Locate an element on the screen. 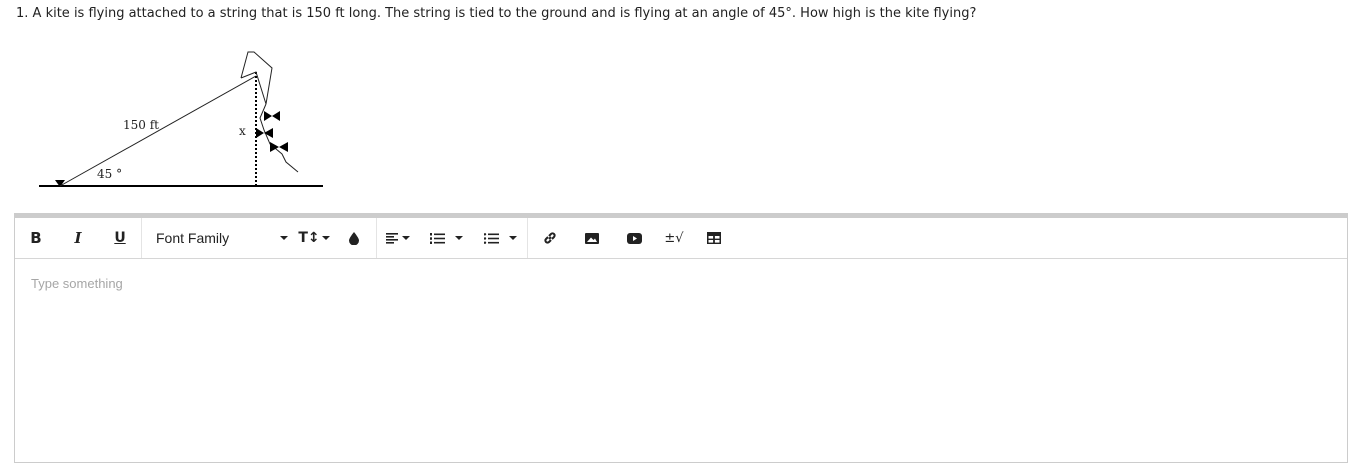 The width and height of the screenshot is (1362, 463). insert-video-button is located at coordinates (634, 238).